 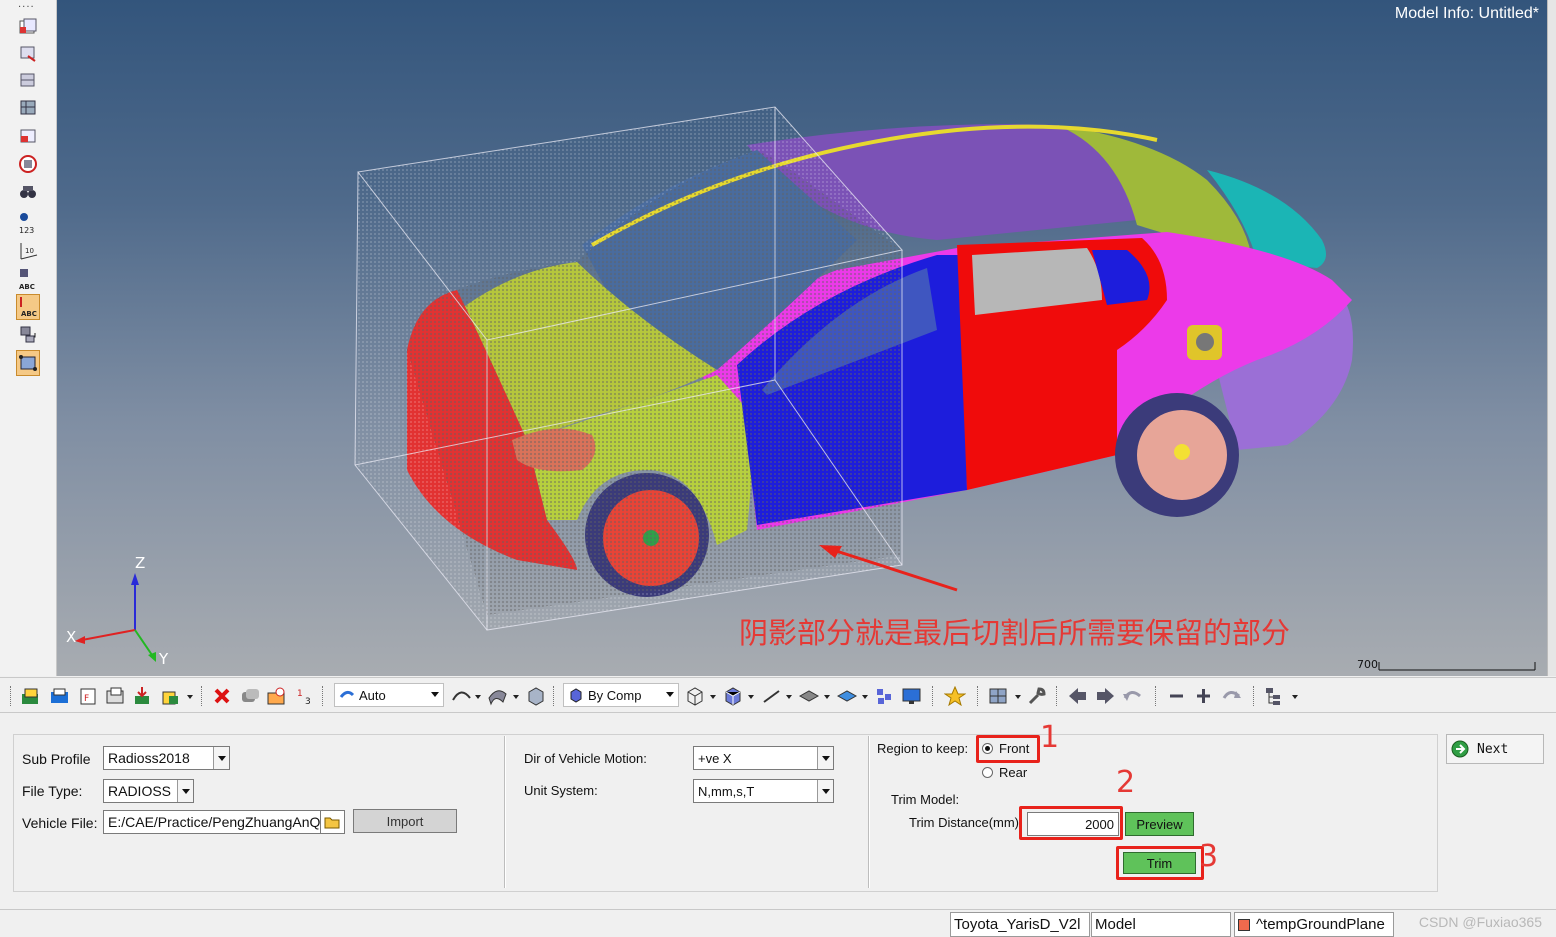 What do you see at coordinates (1295, 697) in the screenshot?
I see `tree-dropdown` at bounding box center [1295, 697].